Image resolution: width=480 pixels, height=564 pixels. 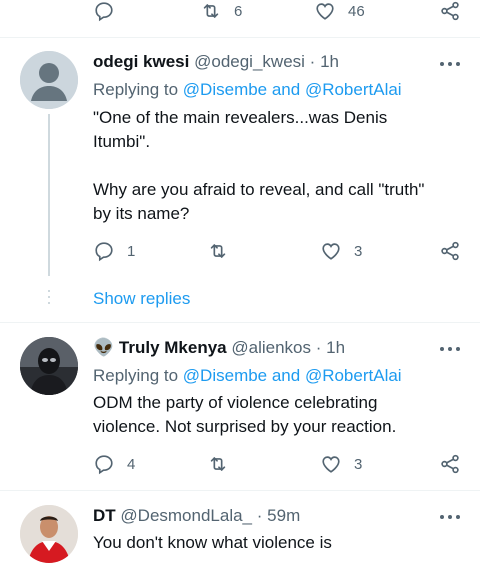 What do you see at coordinates (283, 515) in the screenshot?
I see `timestamp: 59m` at bounding box center [283, 515].